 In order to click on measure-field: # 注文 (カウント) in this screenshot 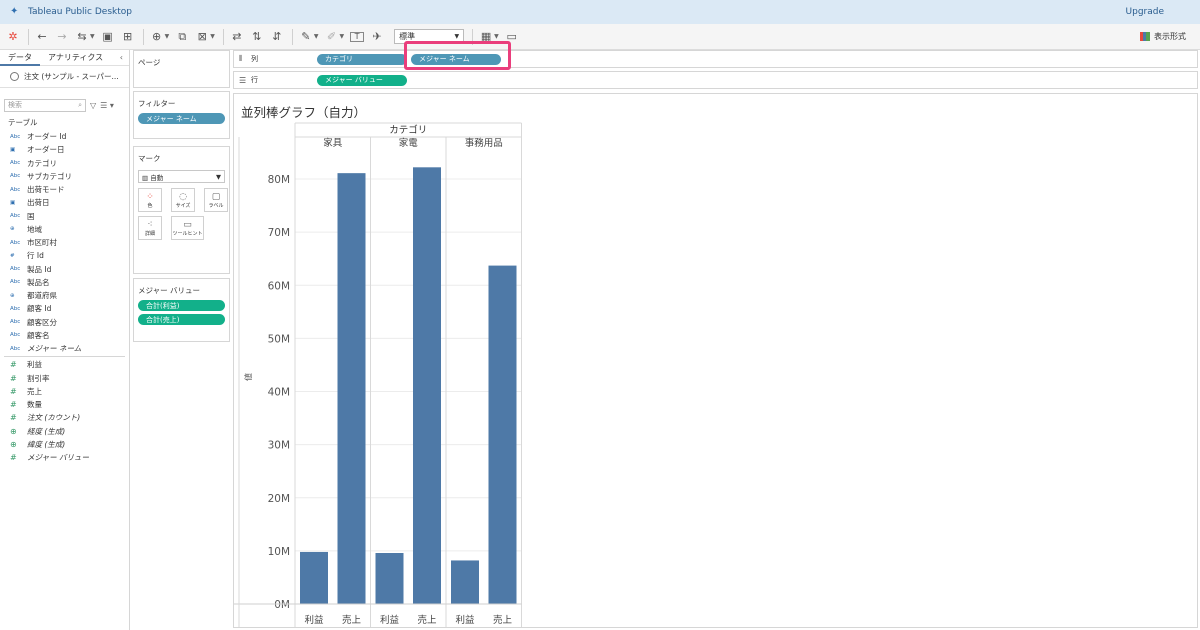, I will do `click(64, 417)`.